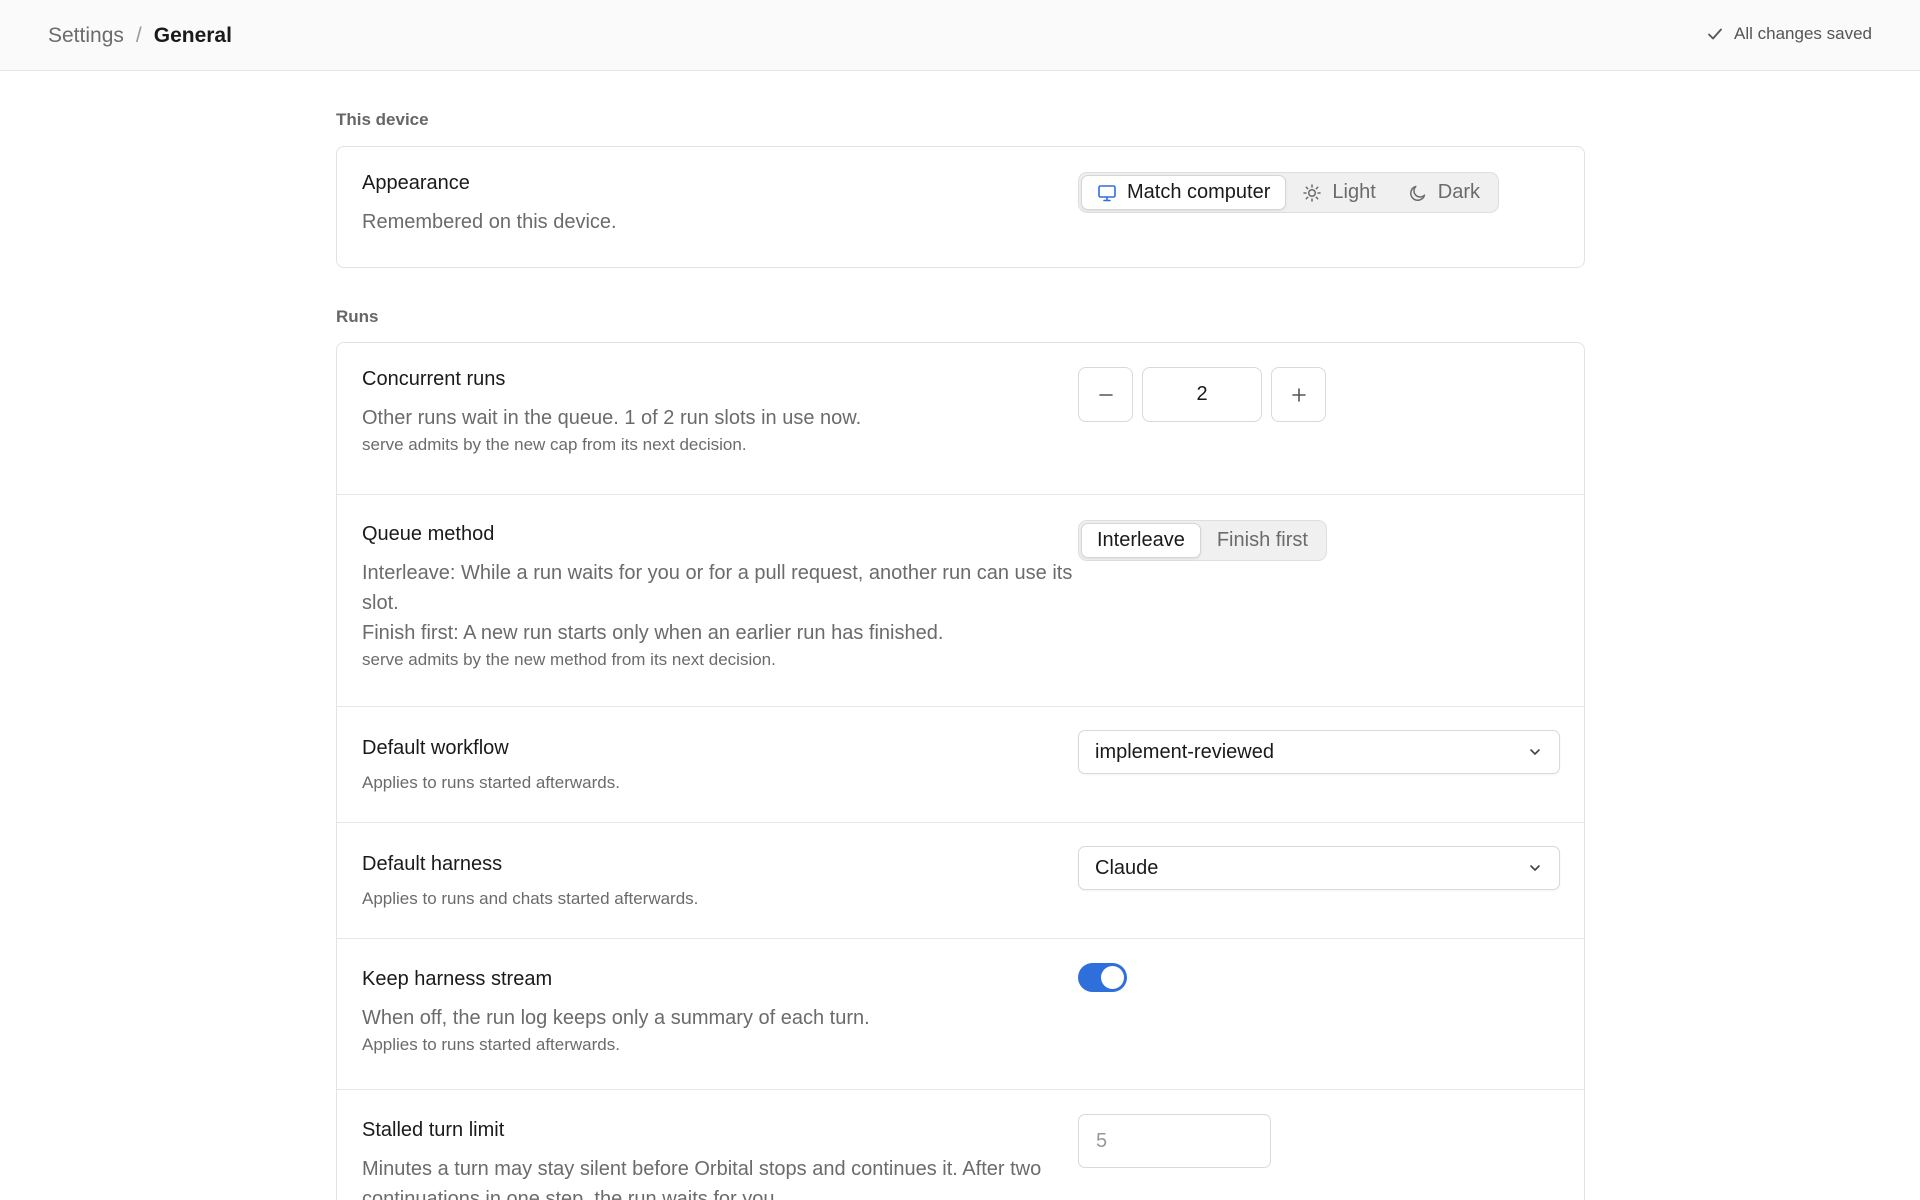 Image resolution: width=1920 pixels, height=1200 pixels. What do you see at coordinates (489, 222) in the screenshot?
I see `appearance-description: Remembered on this device.` at bounding box center [489, 222].